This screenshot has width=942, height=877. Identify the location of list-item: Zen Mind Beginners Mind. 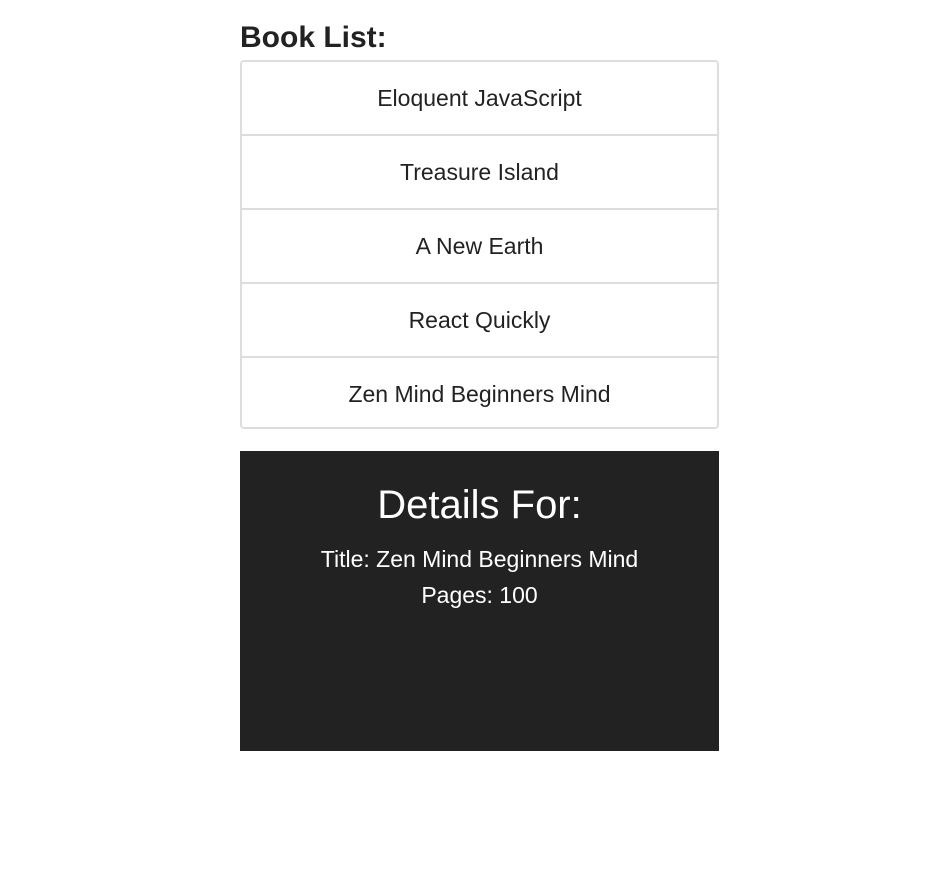
(479, 392).